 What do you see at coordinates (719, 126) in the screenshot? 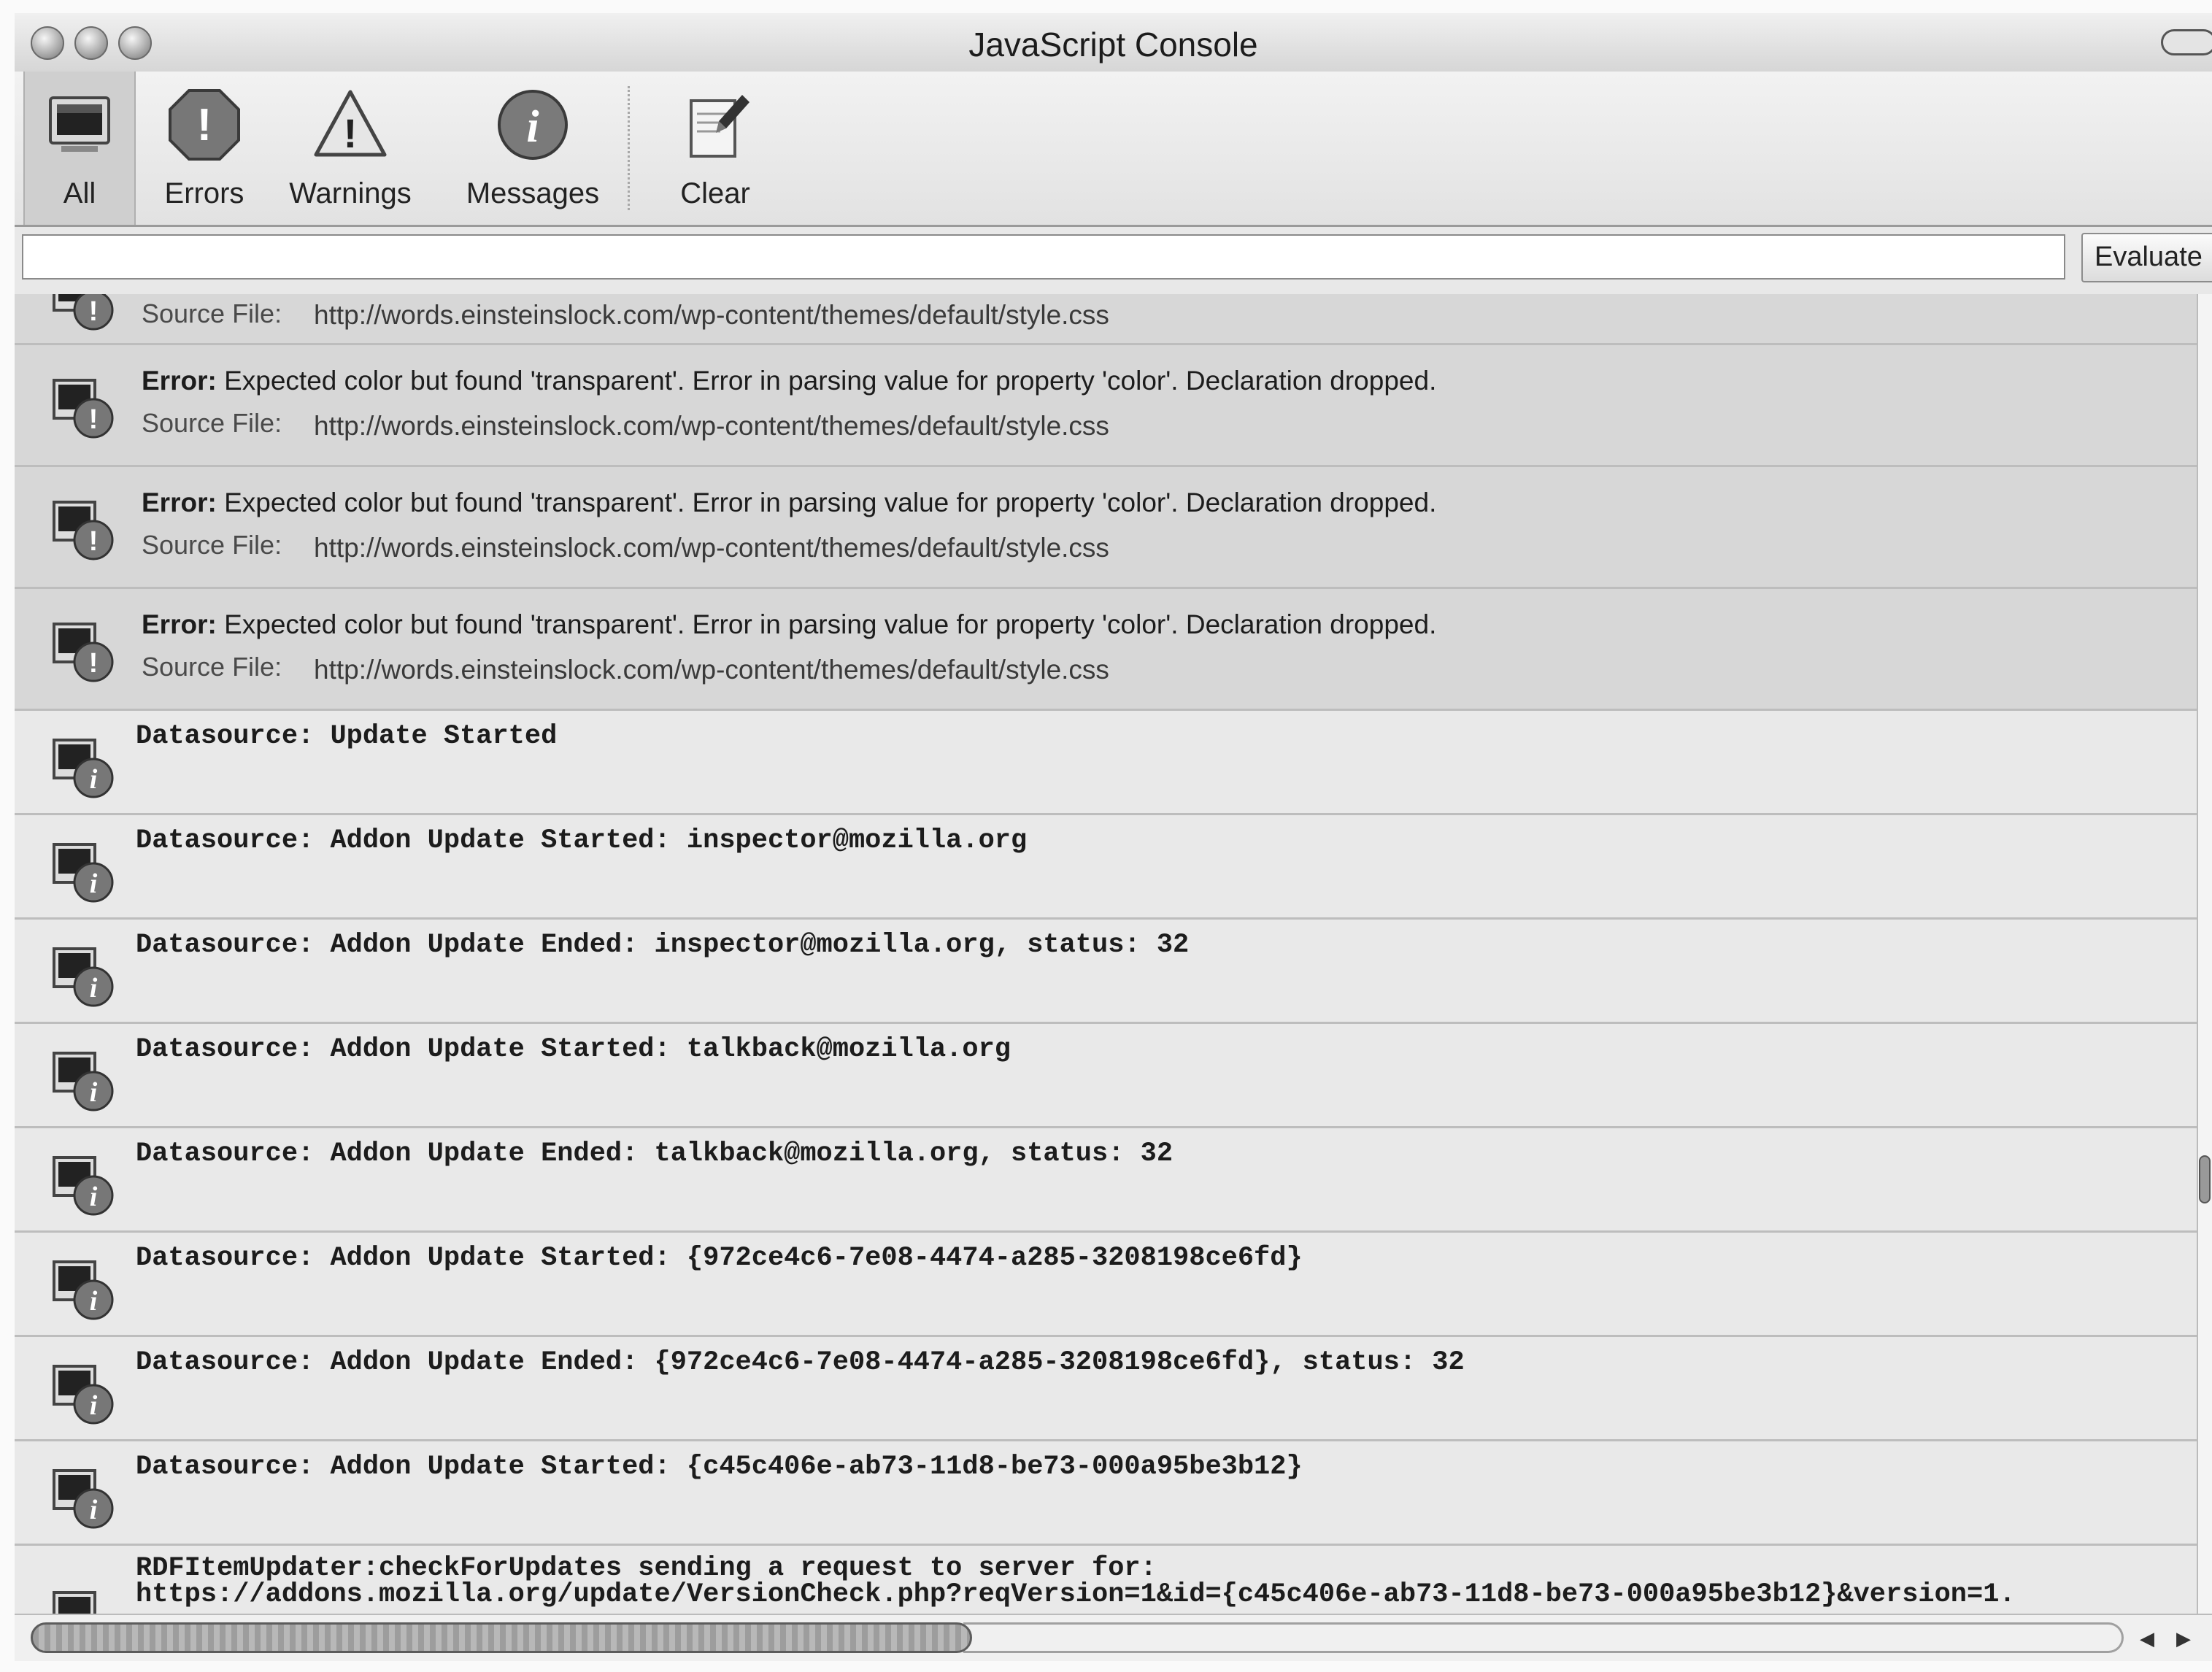
I see `clear-icon` at bounding box center [719, 126].